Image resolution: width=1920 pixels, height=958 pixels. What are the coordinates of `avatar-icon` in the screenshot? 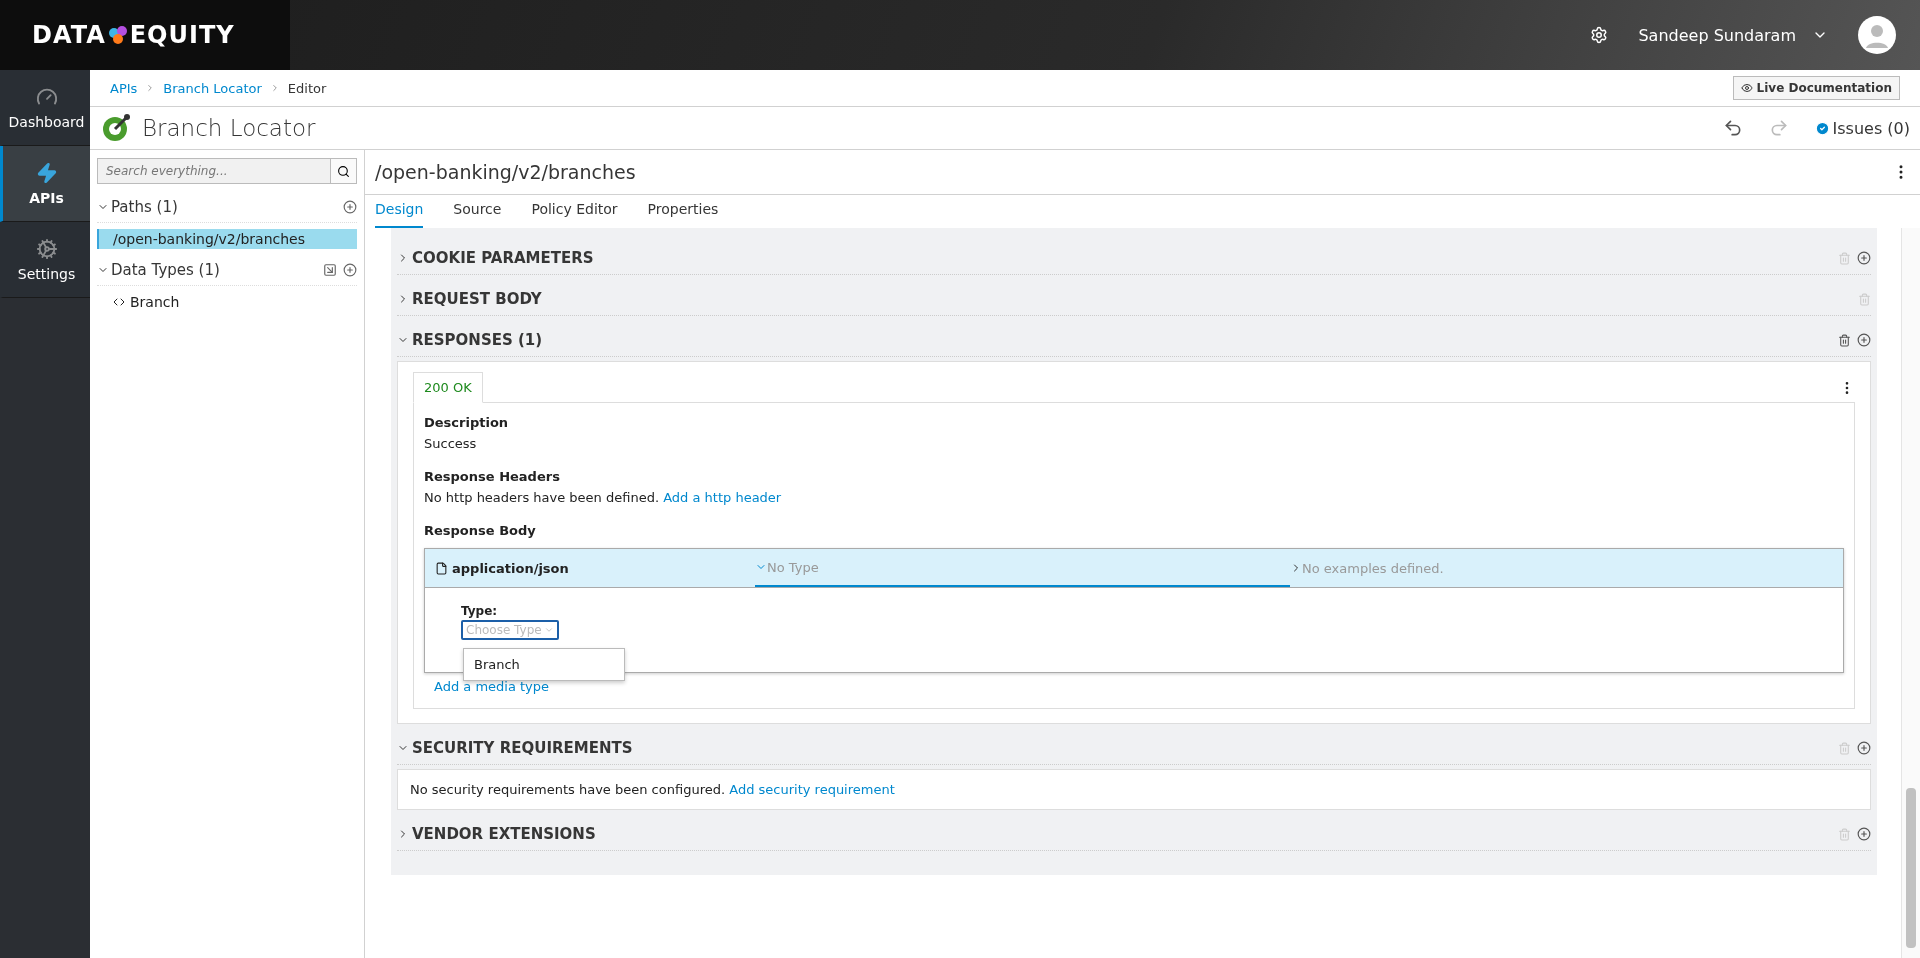 It's located at (1877, 35).